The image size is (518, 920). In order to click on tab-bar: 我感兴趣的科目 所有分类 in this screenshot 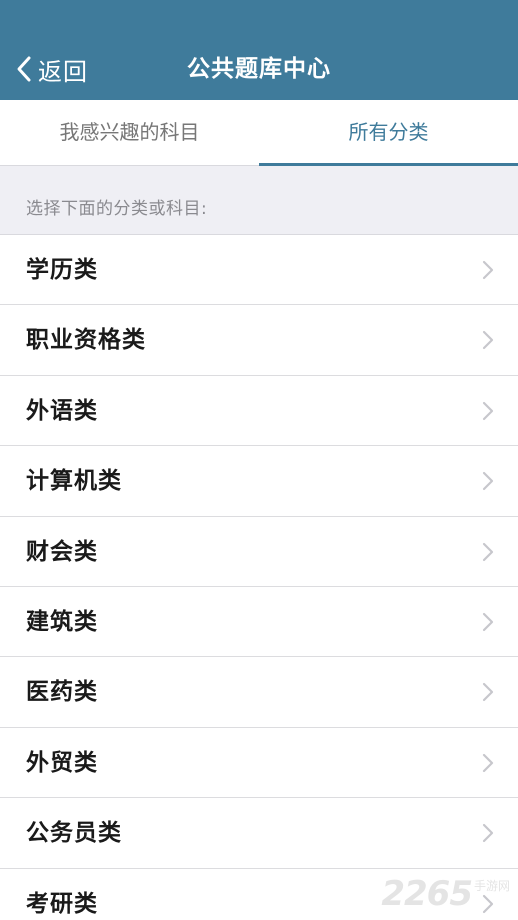, I will do `click(259, 133)`.